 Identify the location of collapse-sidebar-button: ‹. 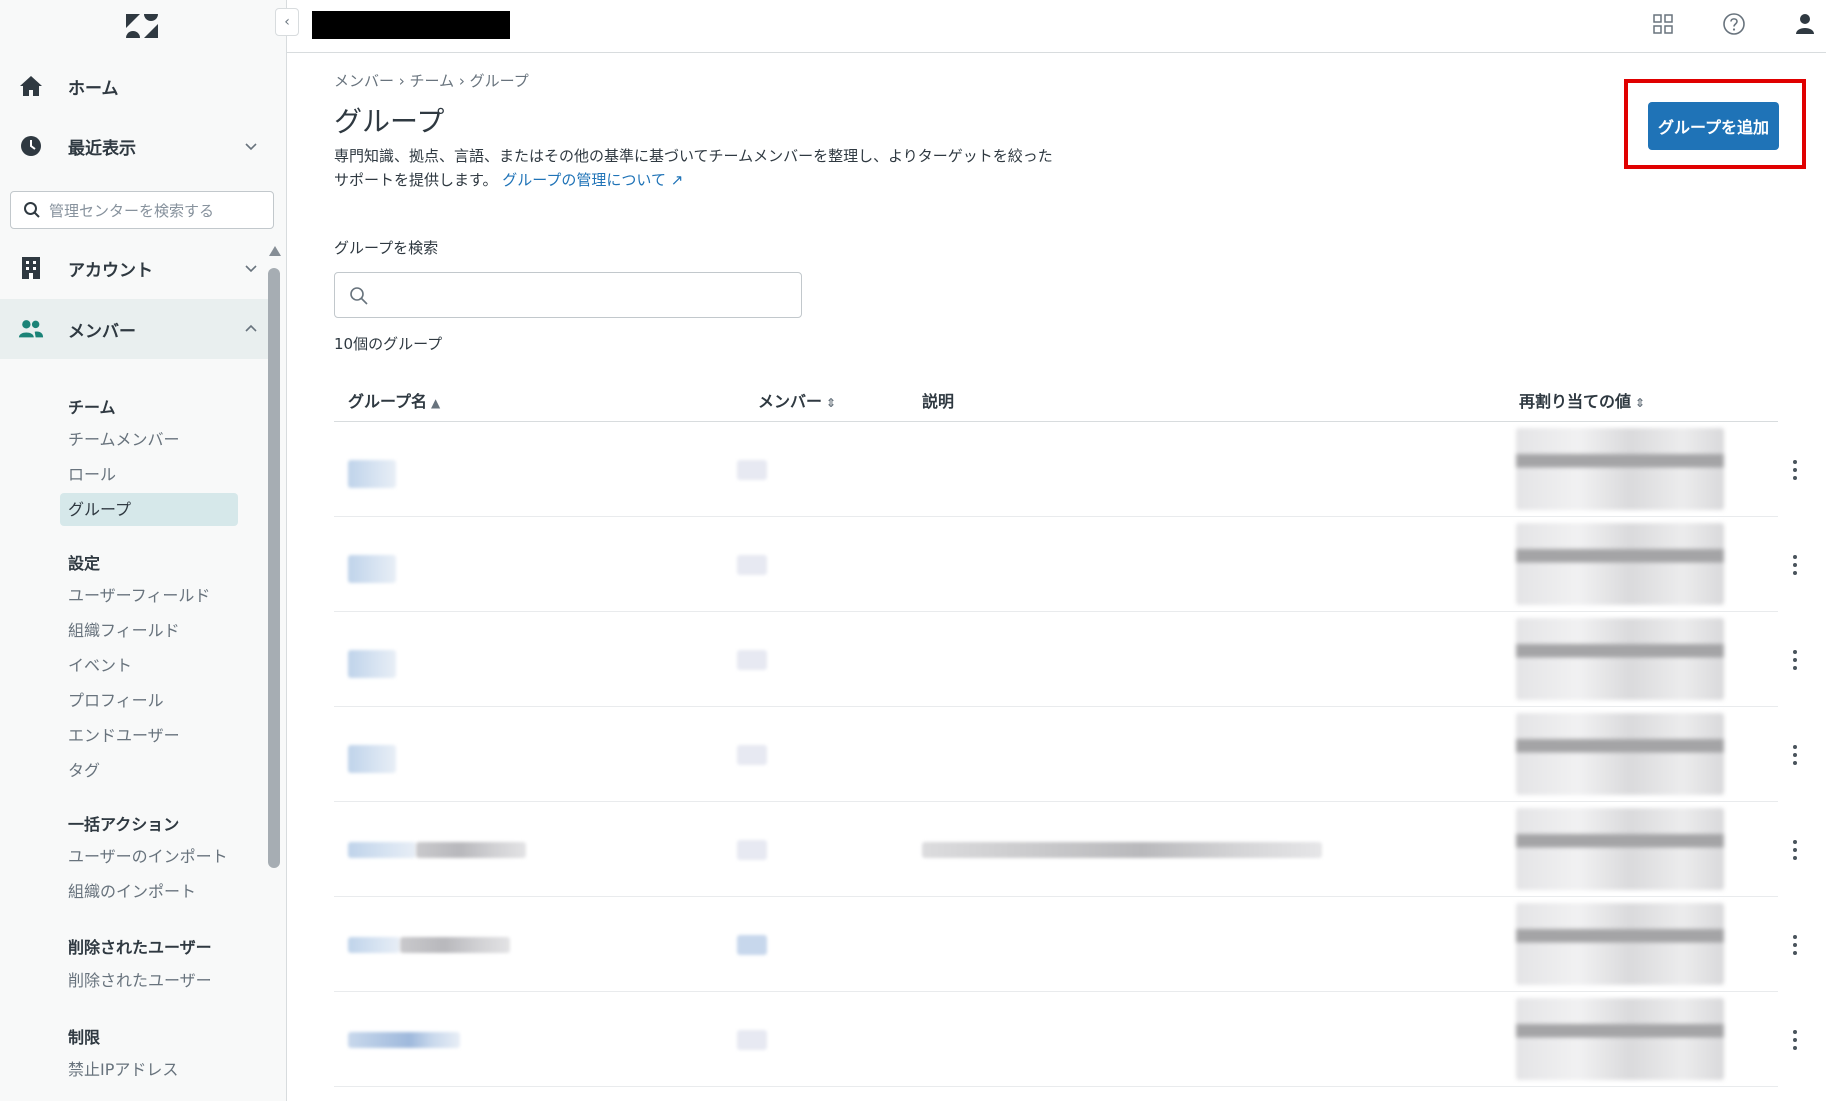
(287, 22).